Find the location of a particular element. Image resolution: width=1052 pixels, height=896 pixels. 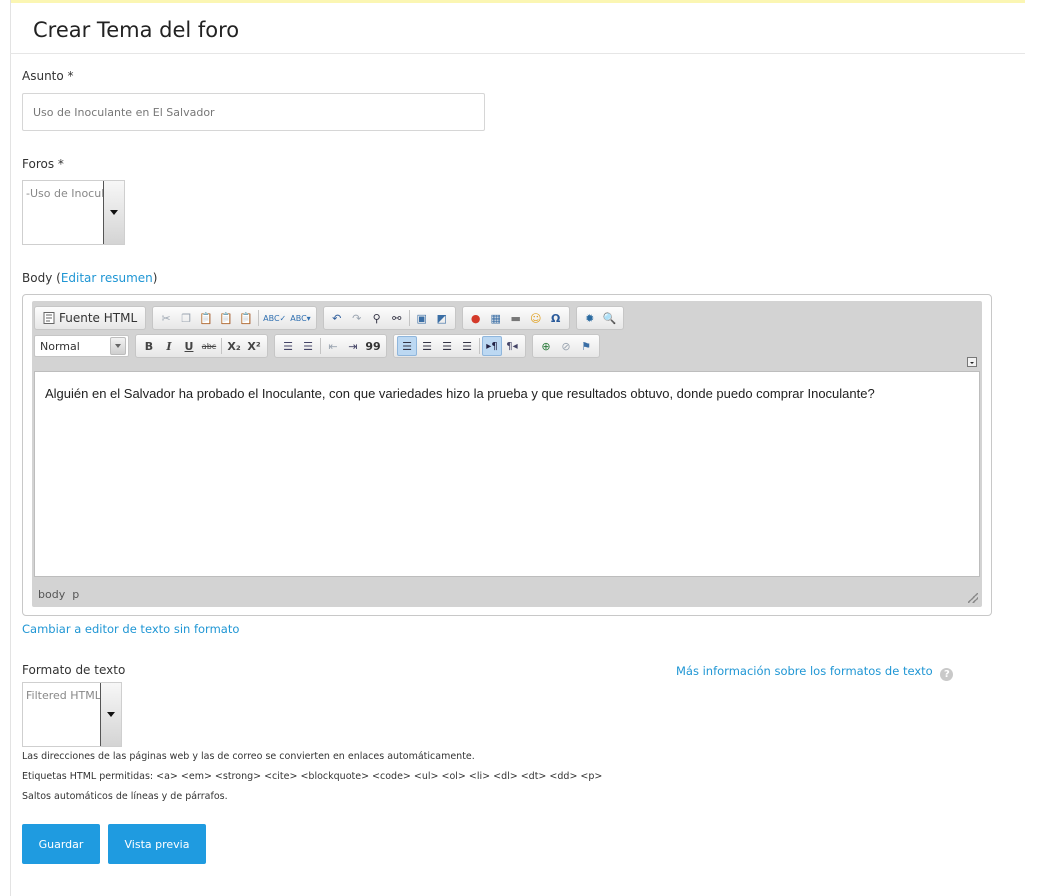

select-all-button: ▣ is located at coordinates (422, 318).